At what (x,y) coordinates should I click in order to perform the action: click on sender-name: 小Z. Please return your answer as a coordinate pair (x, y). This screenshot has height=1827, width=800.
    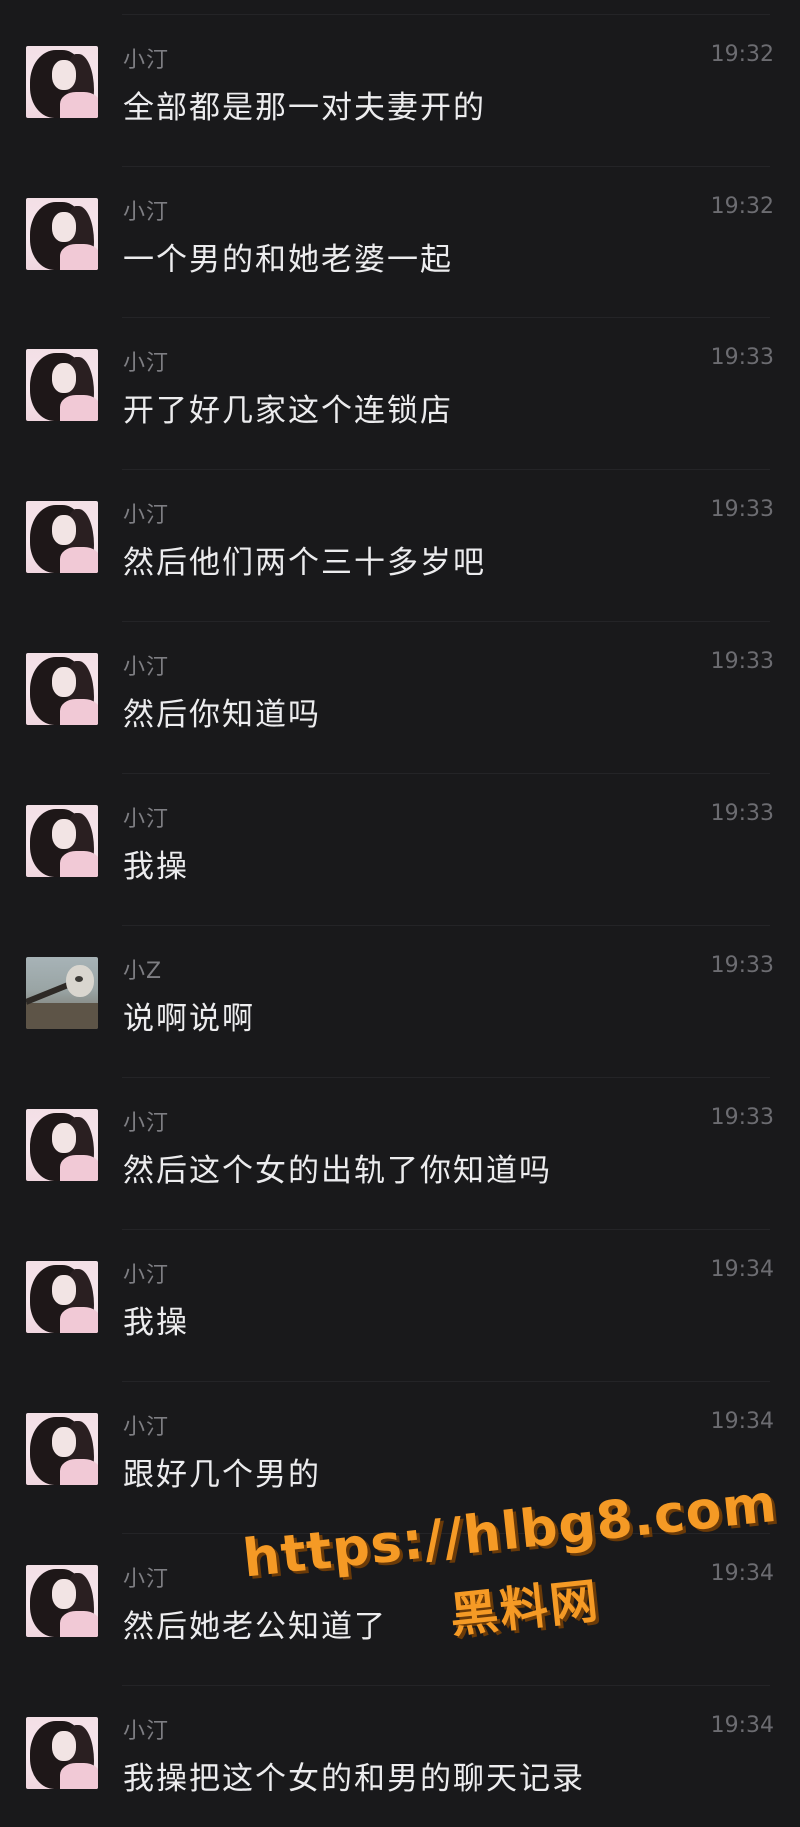
    Looking at the image, I should click on (143, 971).